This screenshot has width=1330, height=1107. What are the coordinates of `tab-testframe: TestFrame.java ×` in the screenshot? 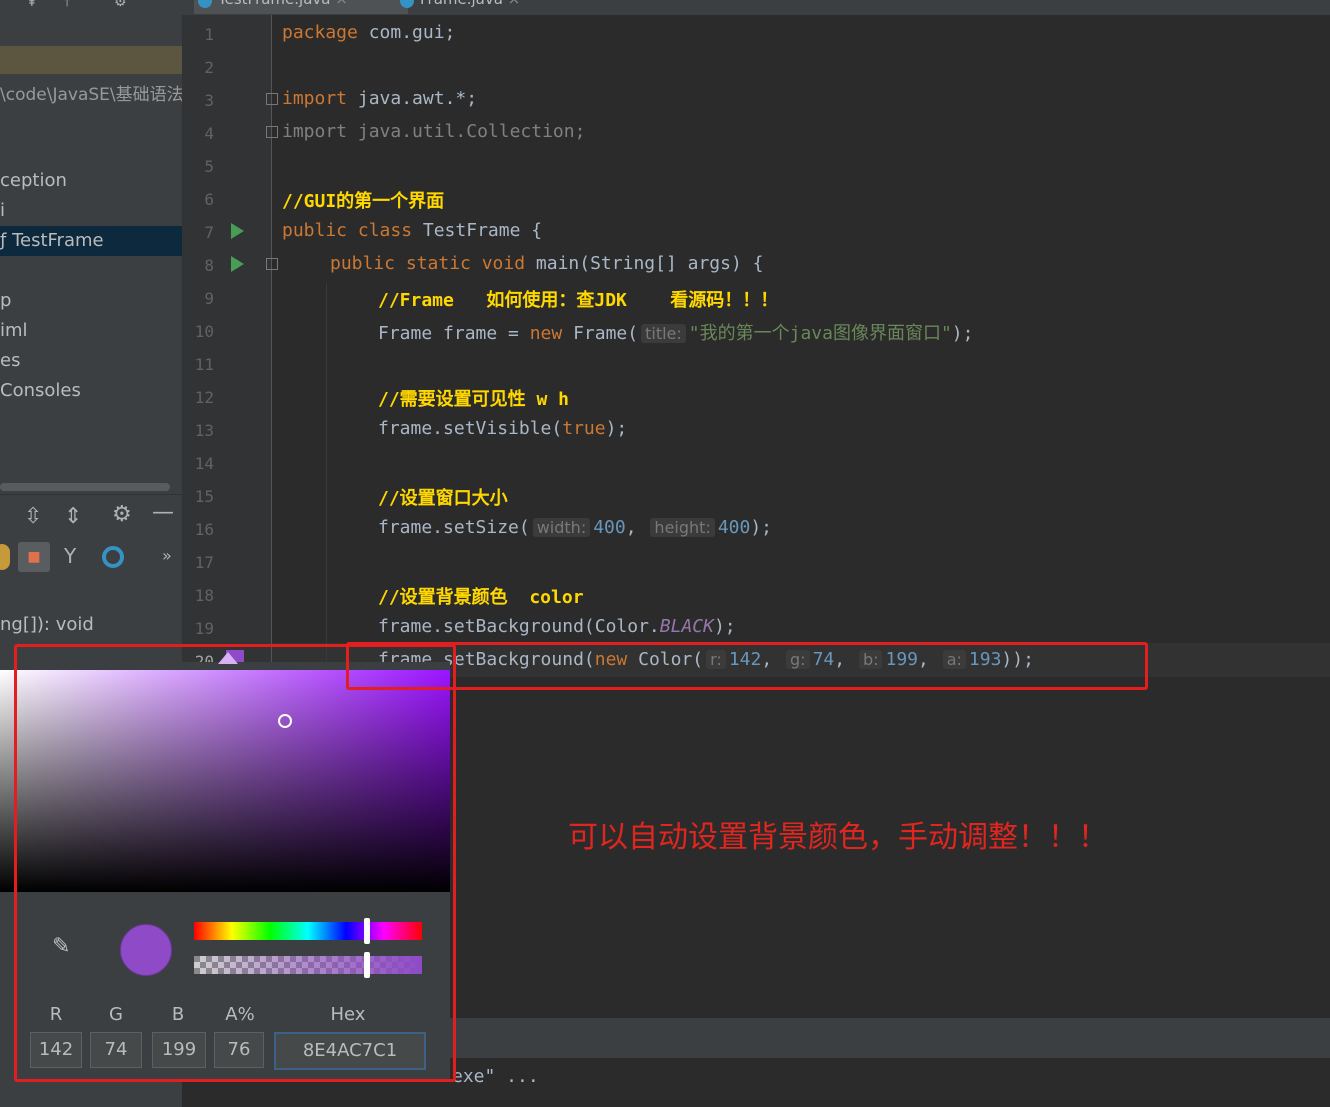 It's located at (301, 7).